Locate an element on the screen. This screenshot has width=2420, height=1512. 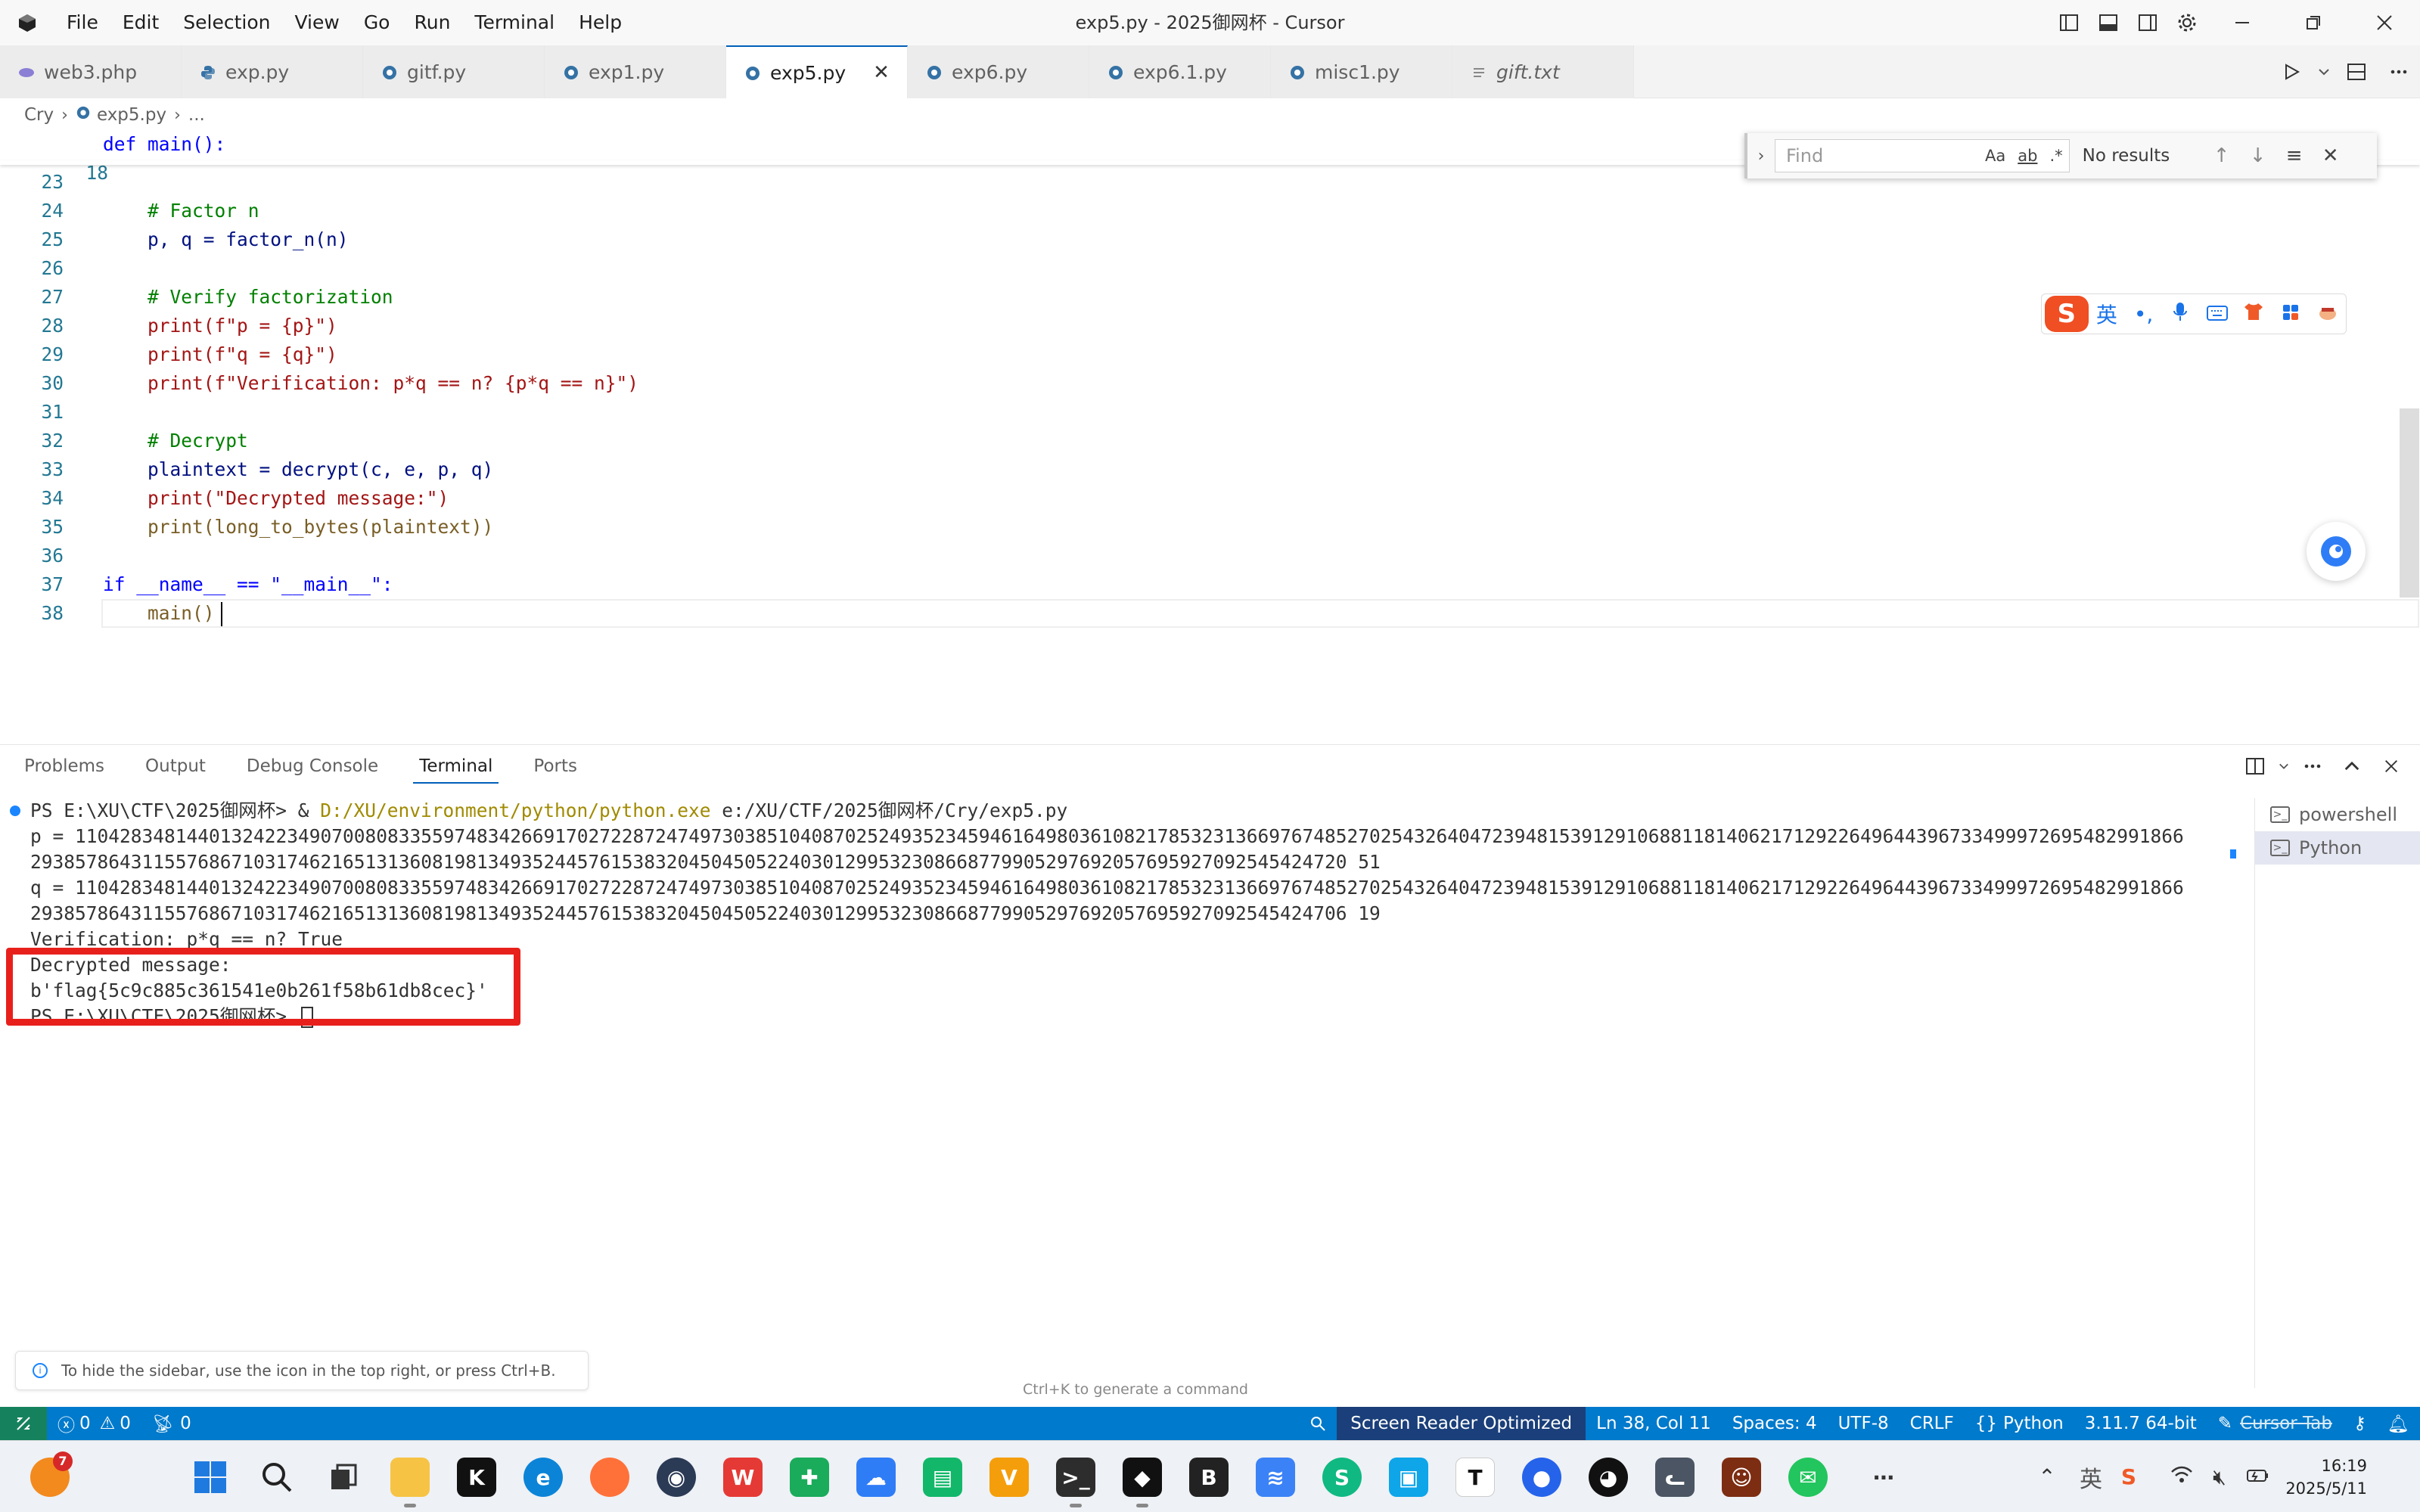
ports-status: 📡︎ 0 is located at coordinates (171, 1423).